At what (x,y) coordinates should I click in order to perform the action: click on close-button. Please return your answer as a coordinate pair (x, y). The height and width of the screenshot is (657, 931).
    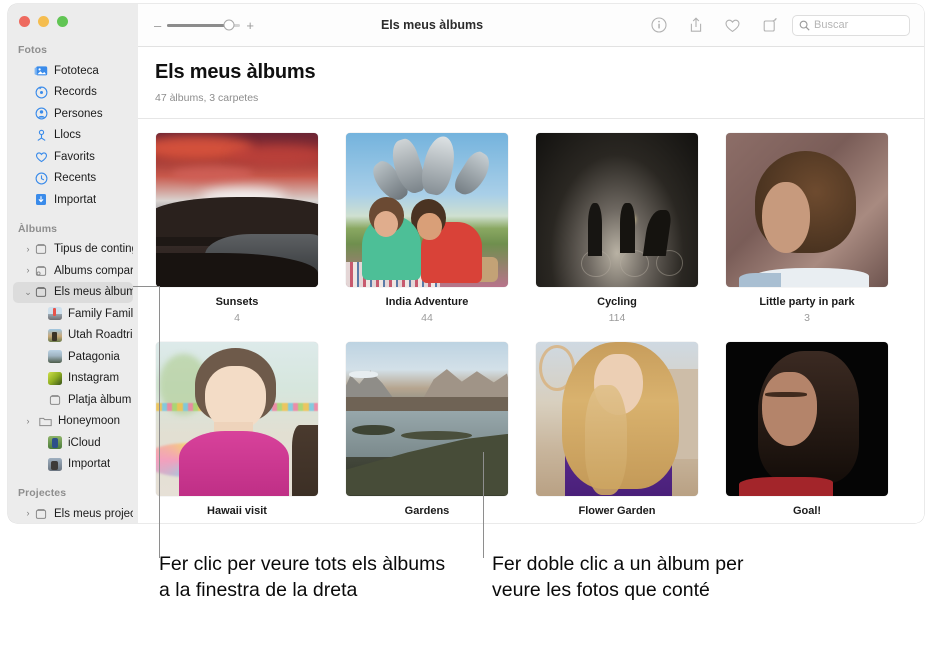
    Looking at the image, I should click on (24, 21).